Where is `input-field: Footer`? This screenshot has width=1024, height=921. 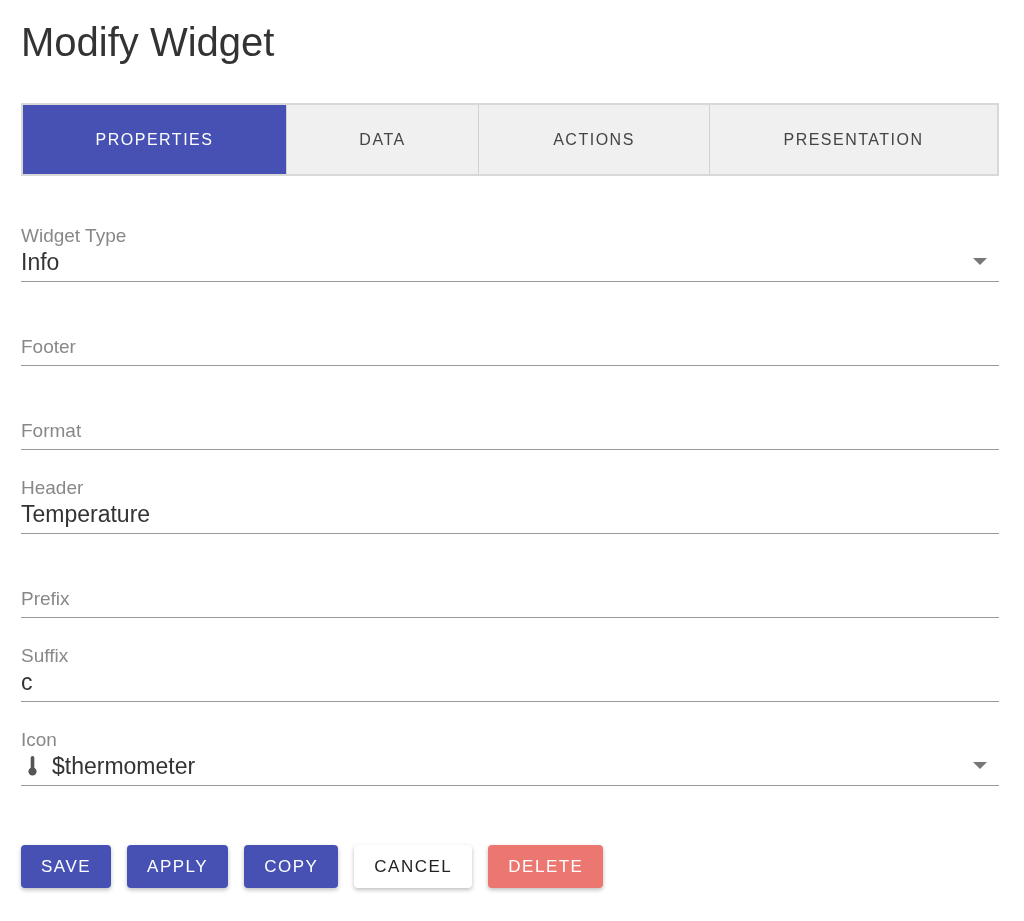 input-field: Footer is located at coordinates (510, 324).